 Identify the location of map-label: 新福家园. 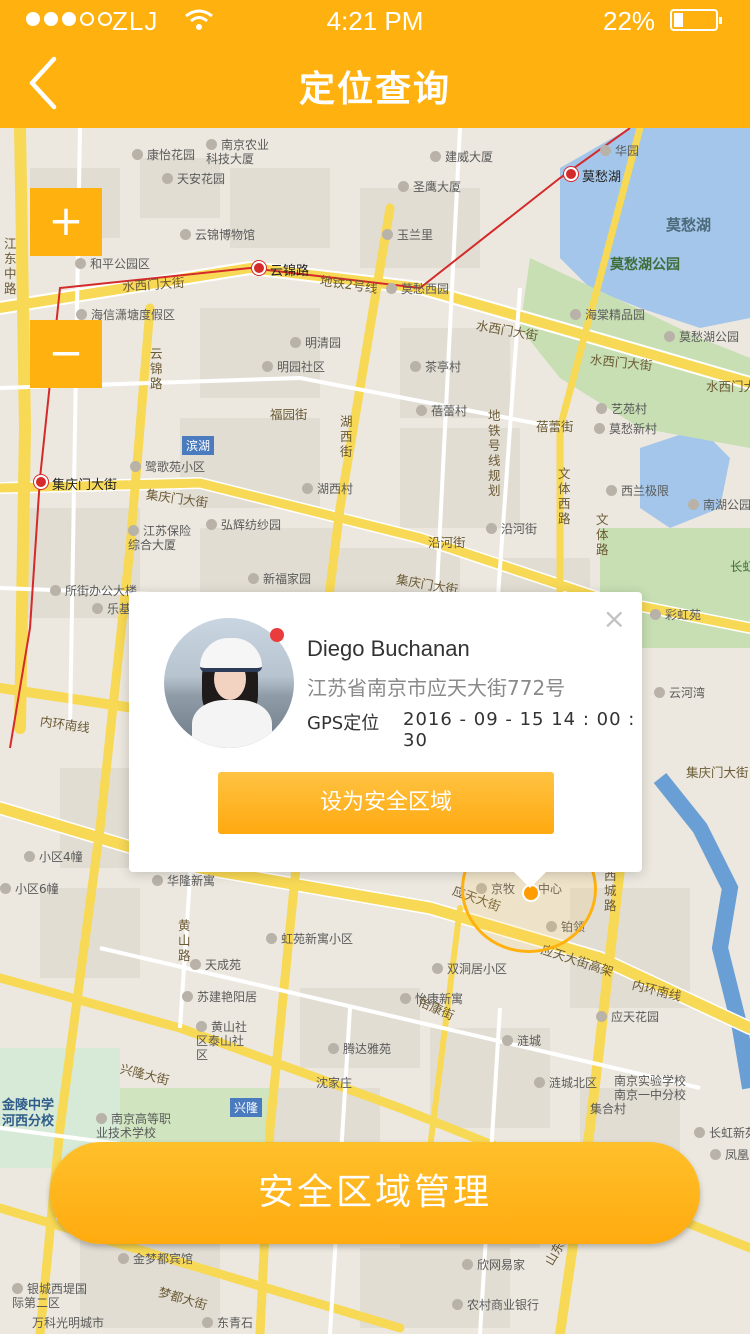
(279, 578).